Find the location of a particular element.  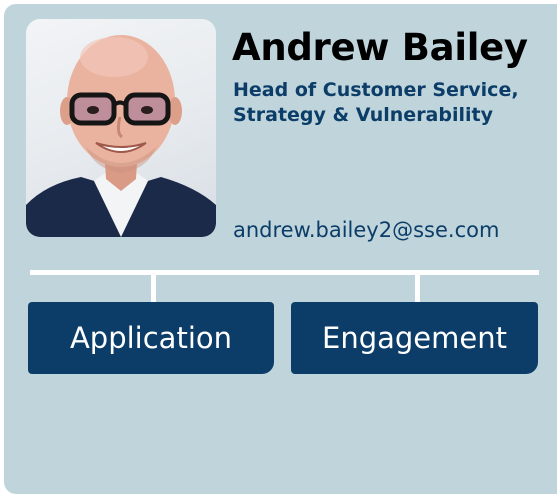

job-title-line-2: Strategy & Vulnerability is located at coordinates (363, 115).